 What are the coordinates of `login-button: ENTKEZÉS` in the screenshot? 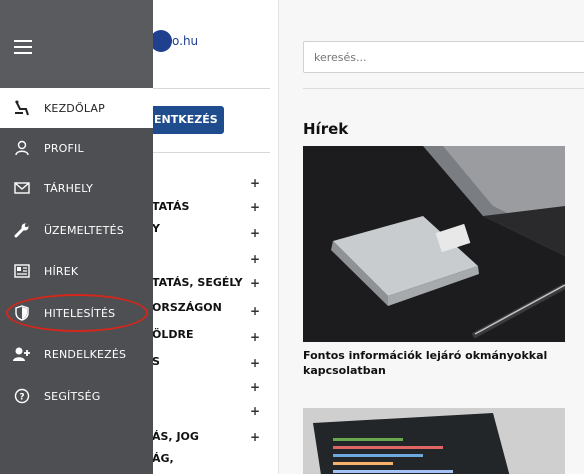 It's located at (187, 120).